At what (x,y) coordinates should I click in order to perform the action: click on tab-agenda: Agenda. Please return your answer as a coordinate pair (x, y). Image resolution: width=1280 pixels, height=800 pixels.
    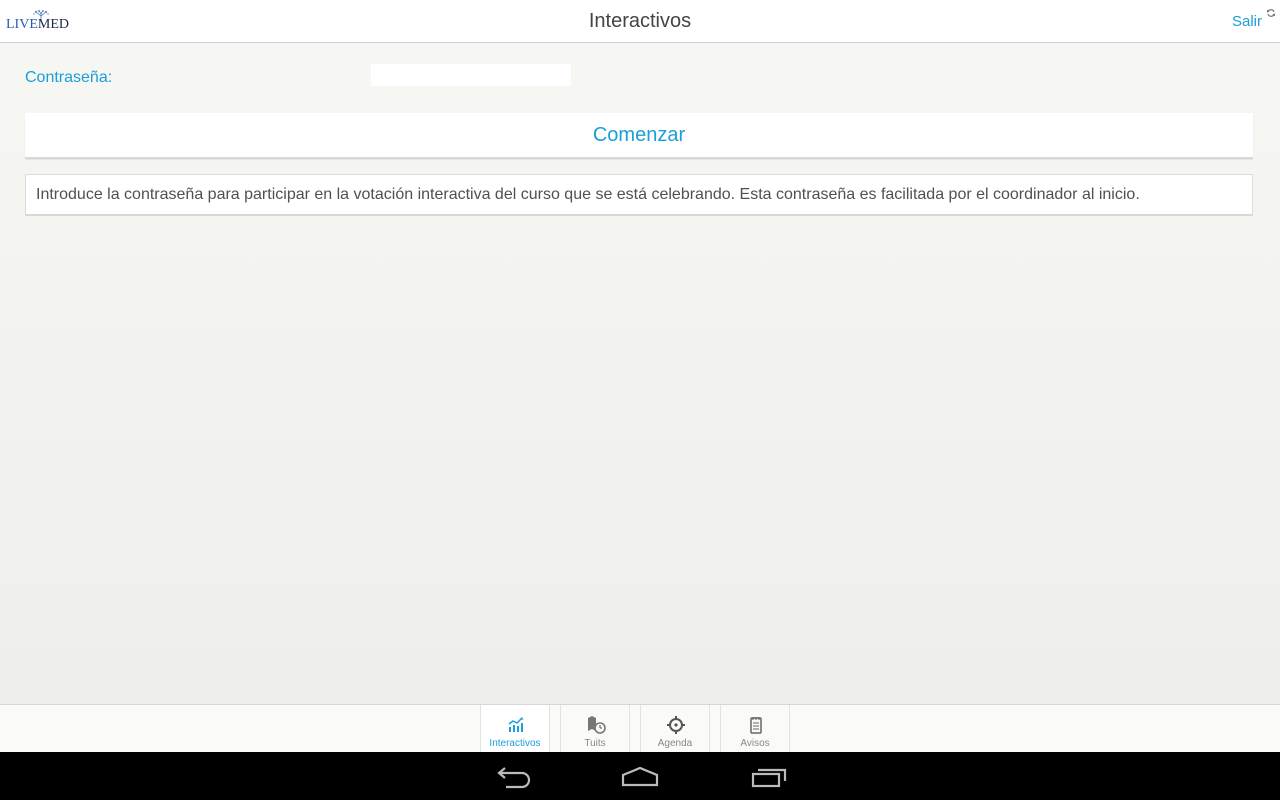
    Looking at the image, I should click on (675, 729).